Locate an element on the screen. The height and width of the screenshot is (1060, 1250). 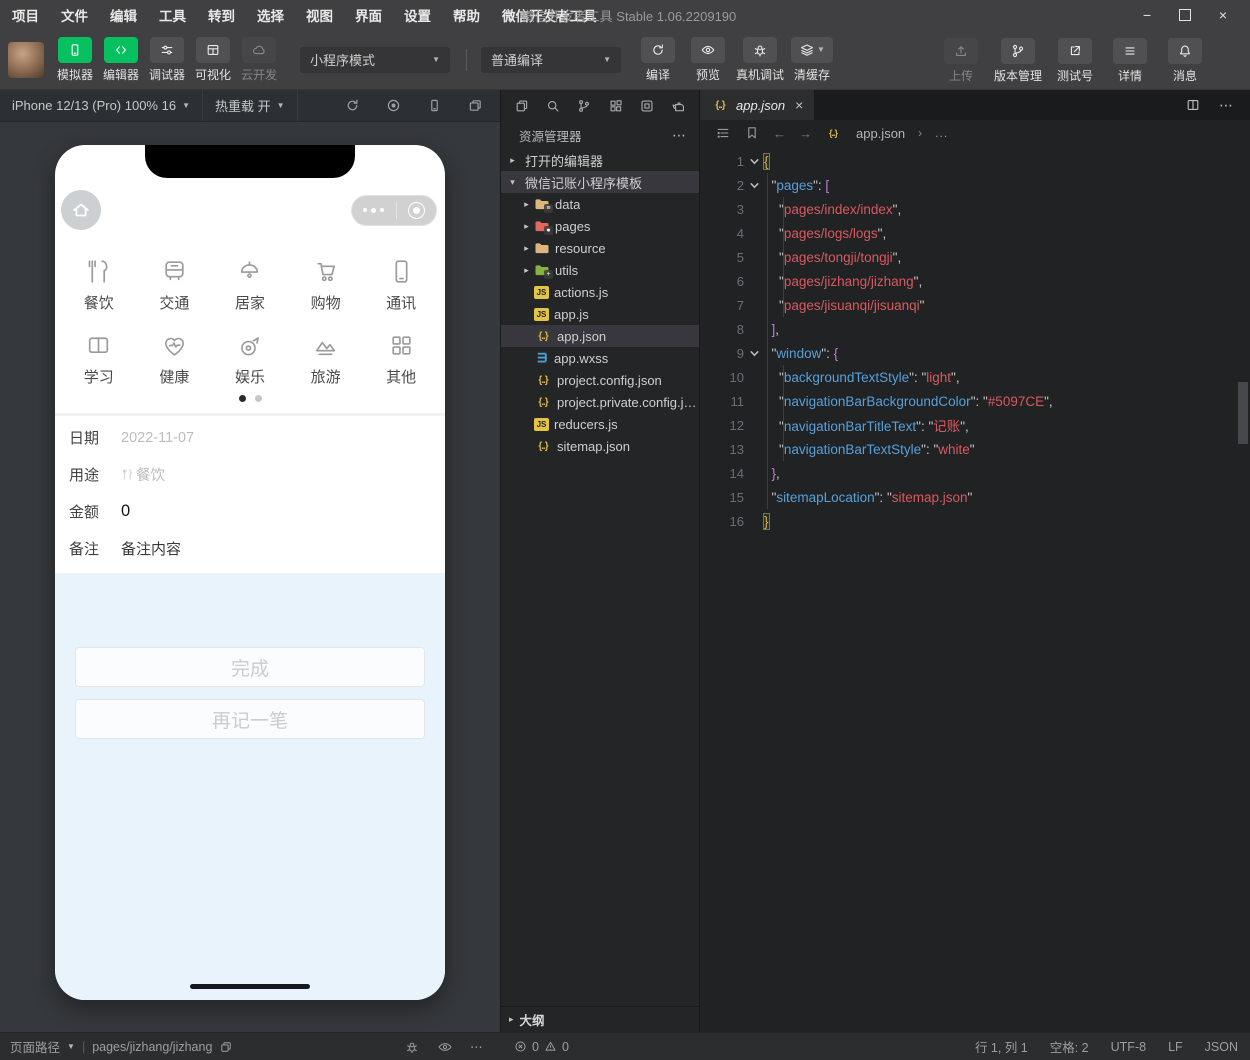
category-travel: 旅游 is located at coordinates (326, 359).